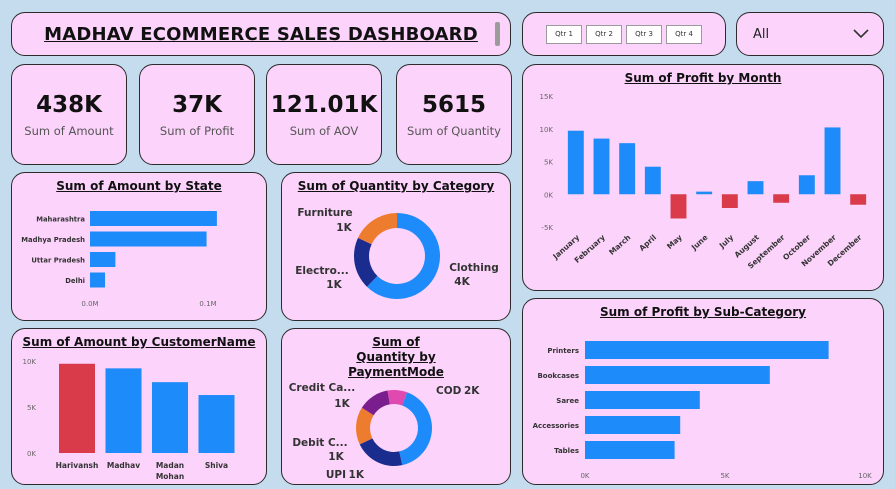 This screenshot has width=895, height=489. What do you see at coordinates (77, 465) in the screenshot?
I see `x-tick-label: Harivansh` at bounding box center [77, 465].